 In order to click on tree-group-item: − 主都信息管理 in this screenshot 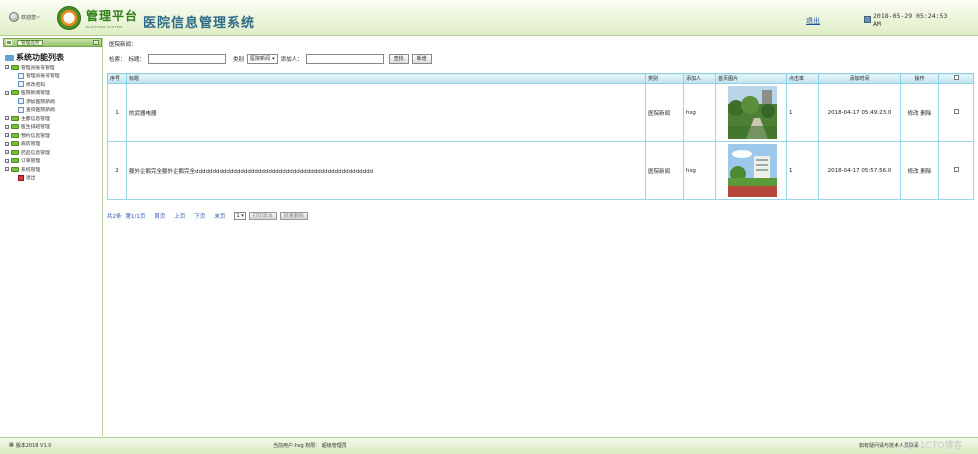, I will do `click(52, 118)`.